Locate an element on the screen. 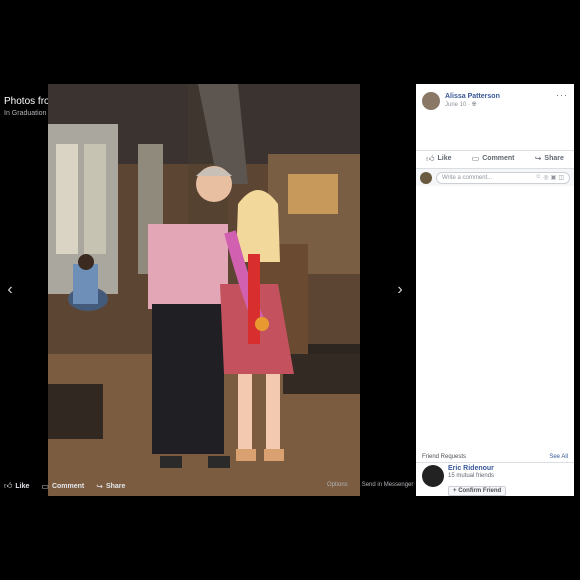  send-in-messenger-link: Send in Messenger is located at coordinates (388, 485).